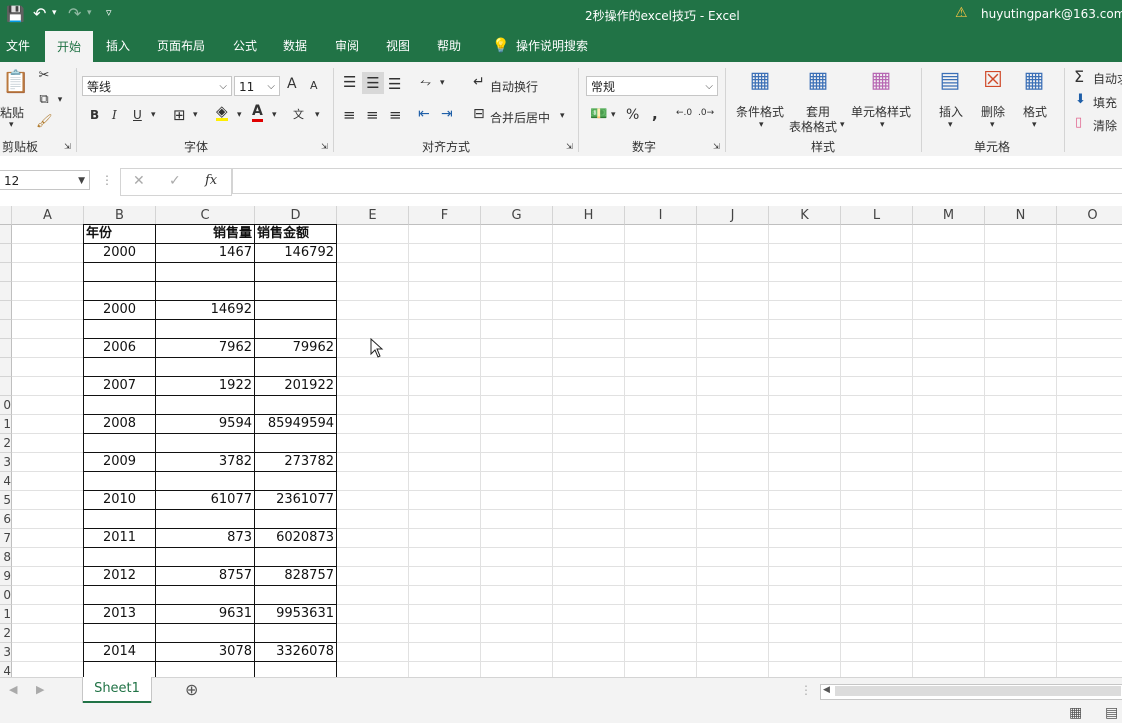  Describe the element at coordinates (11, 125) in the screenshot. I see `paste-dropdown-icon: ▾` at that location.